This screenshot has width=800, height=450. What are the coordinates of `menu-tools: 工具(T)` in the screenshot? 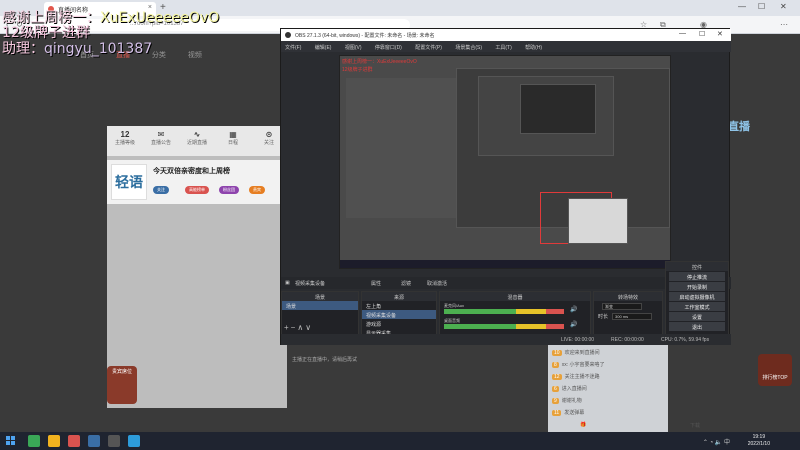 It's located at (503, 48).